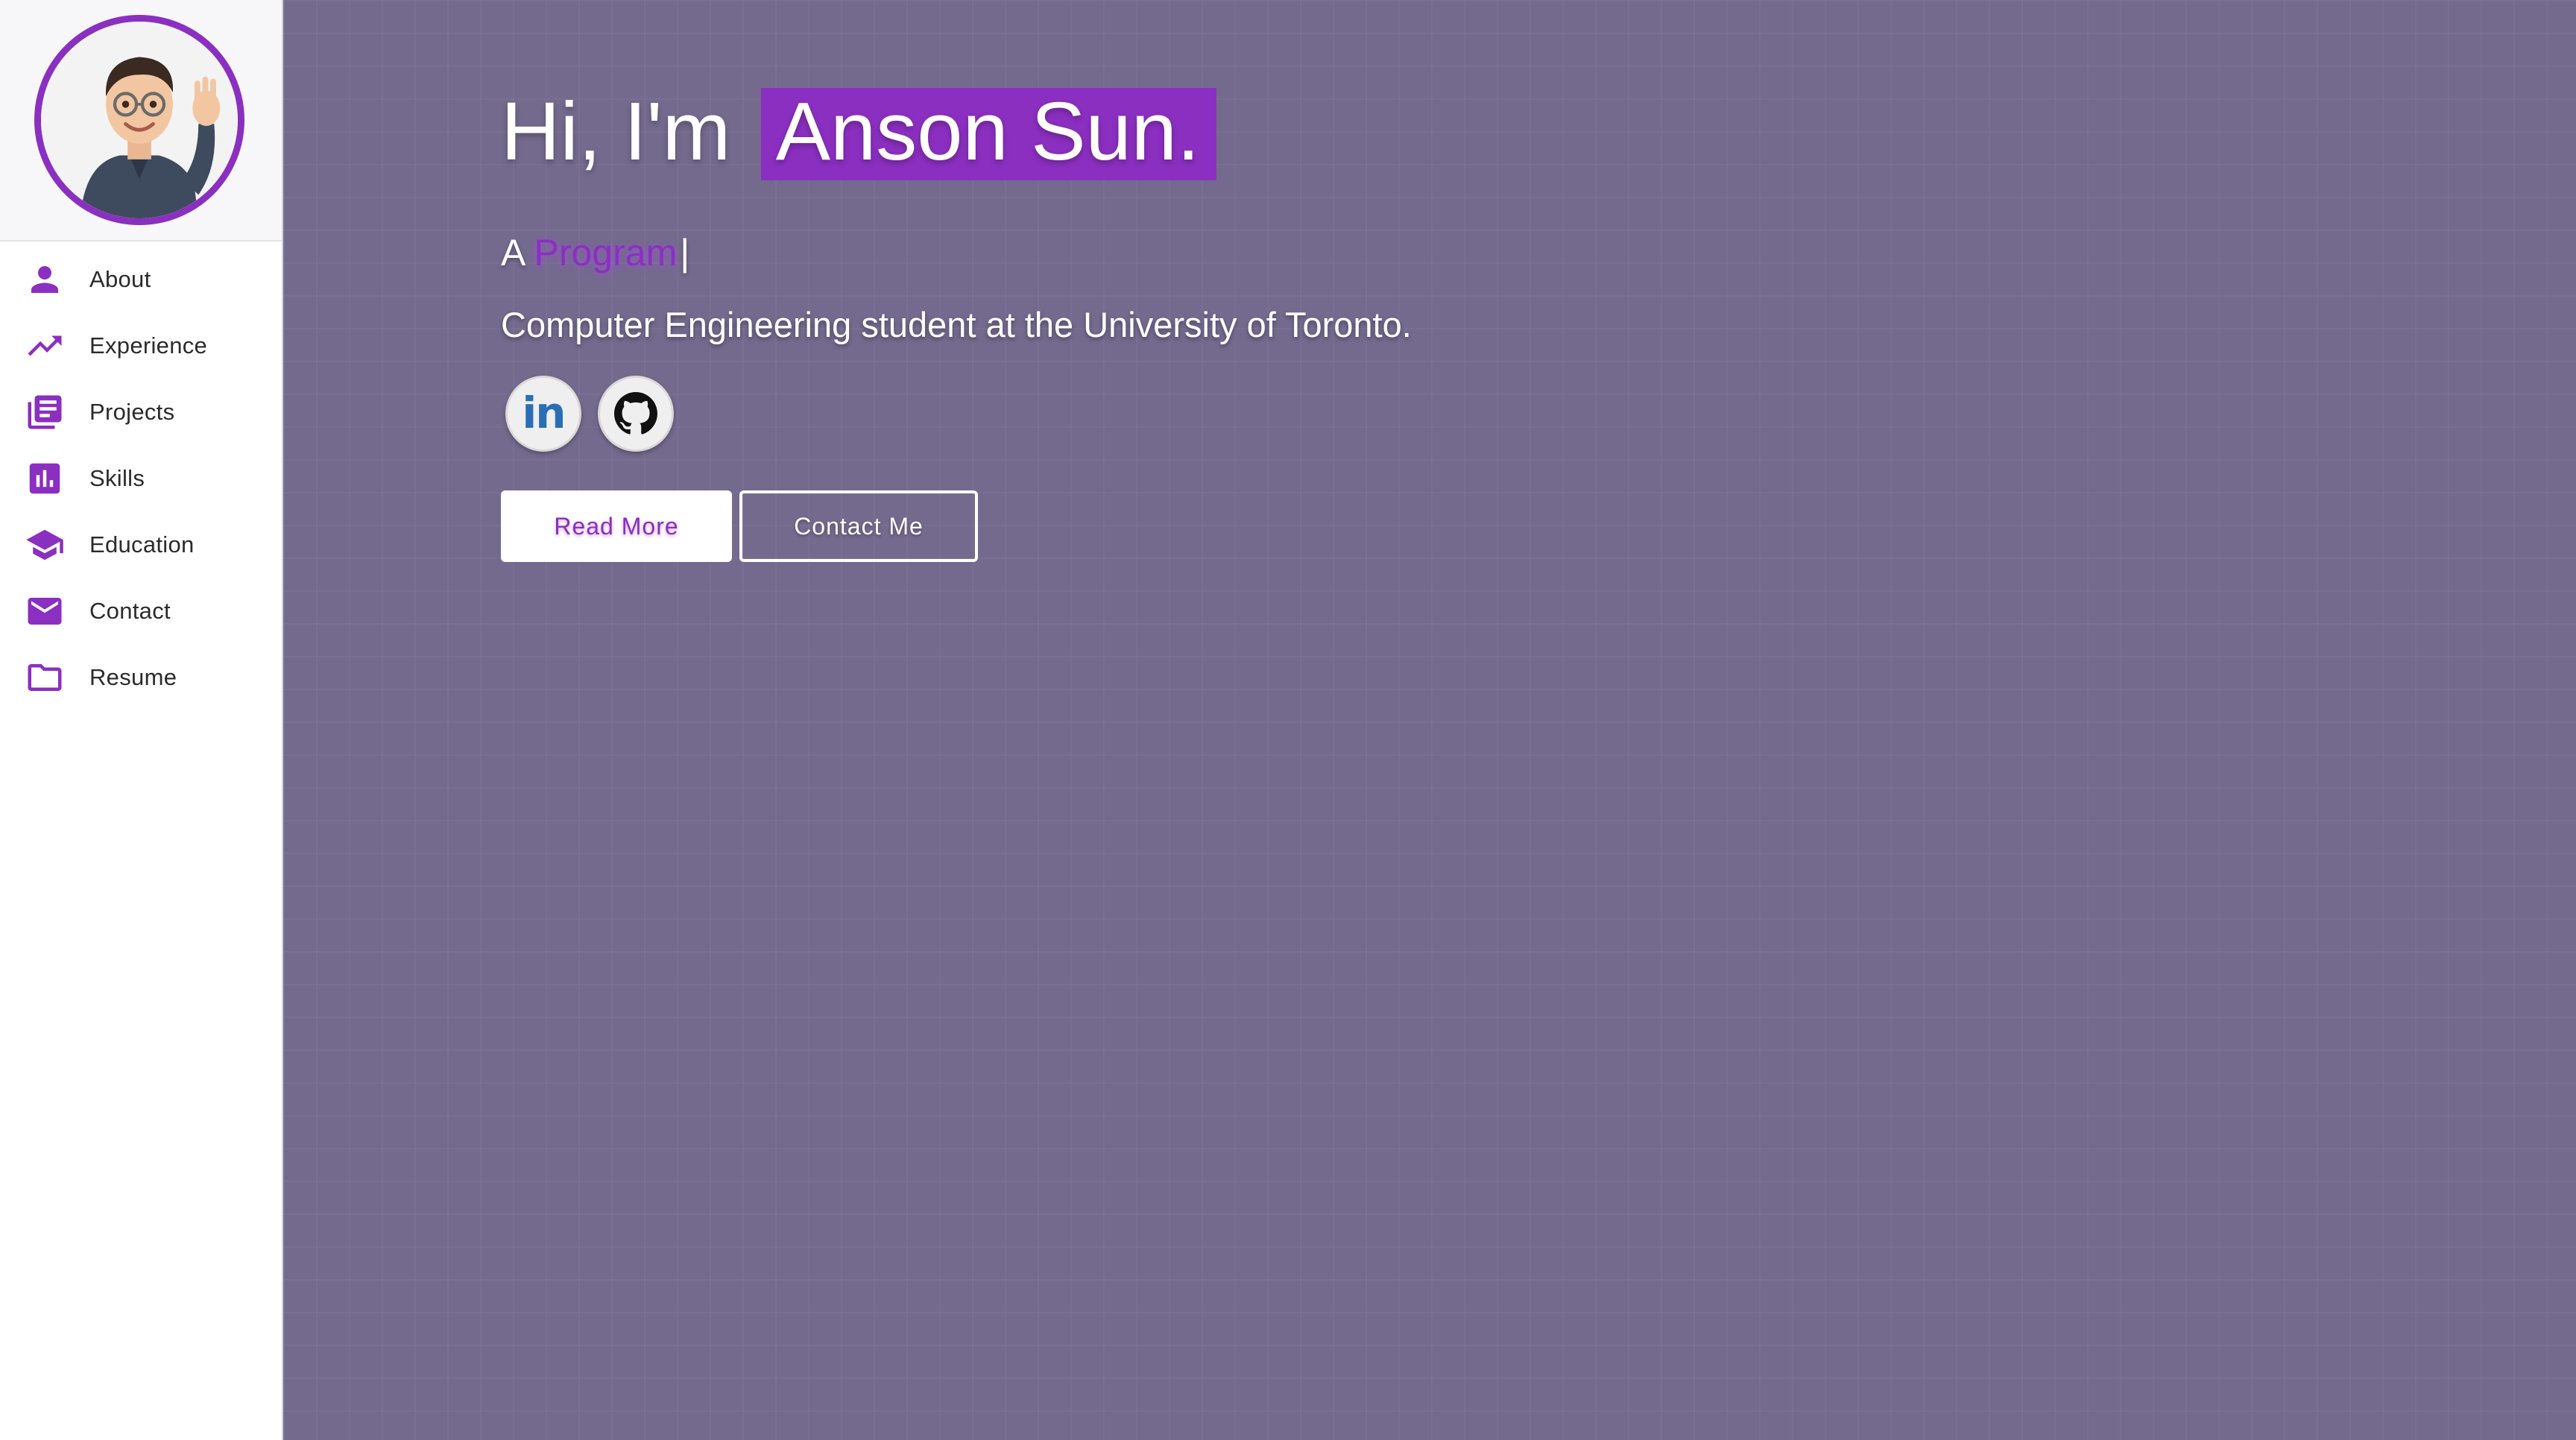  I want to click on sidebar-item-contact: Contact, so click(141, 611).